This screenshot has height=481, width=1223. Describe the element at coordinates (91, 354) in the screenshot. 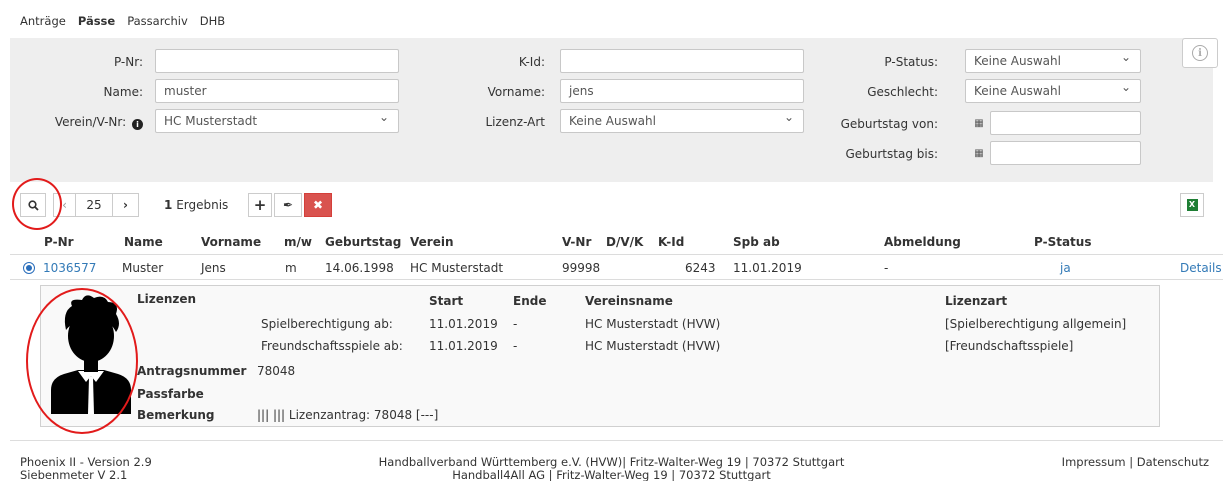

I see `avatar` at that location.